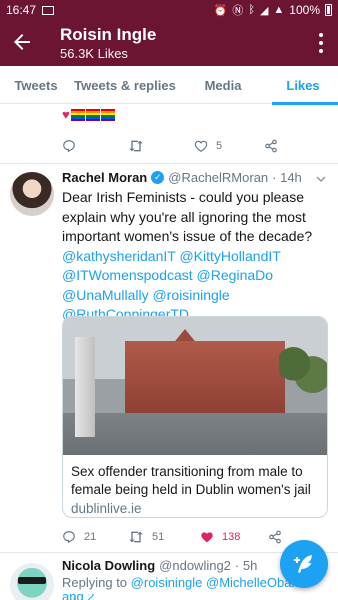  I want to click on author-handle: @ndowling2, so click(195, 565).